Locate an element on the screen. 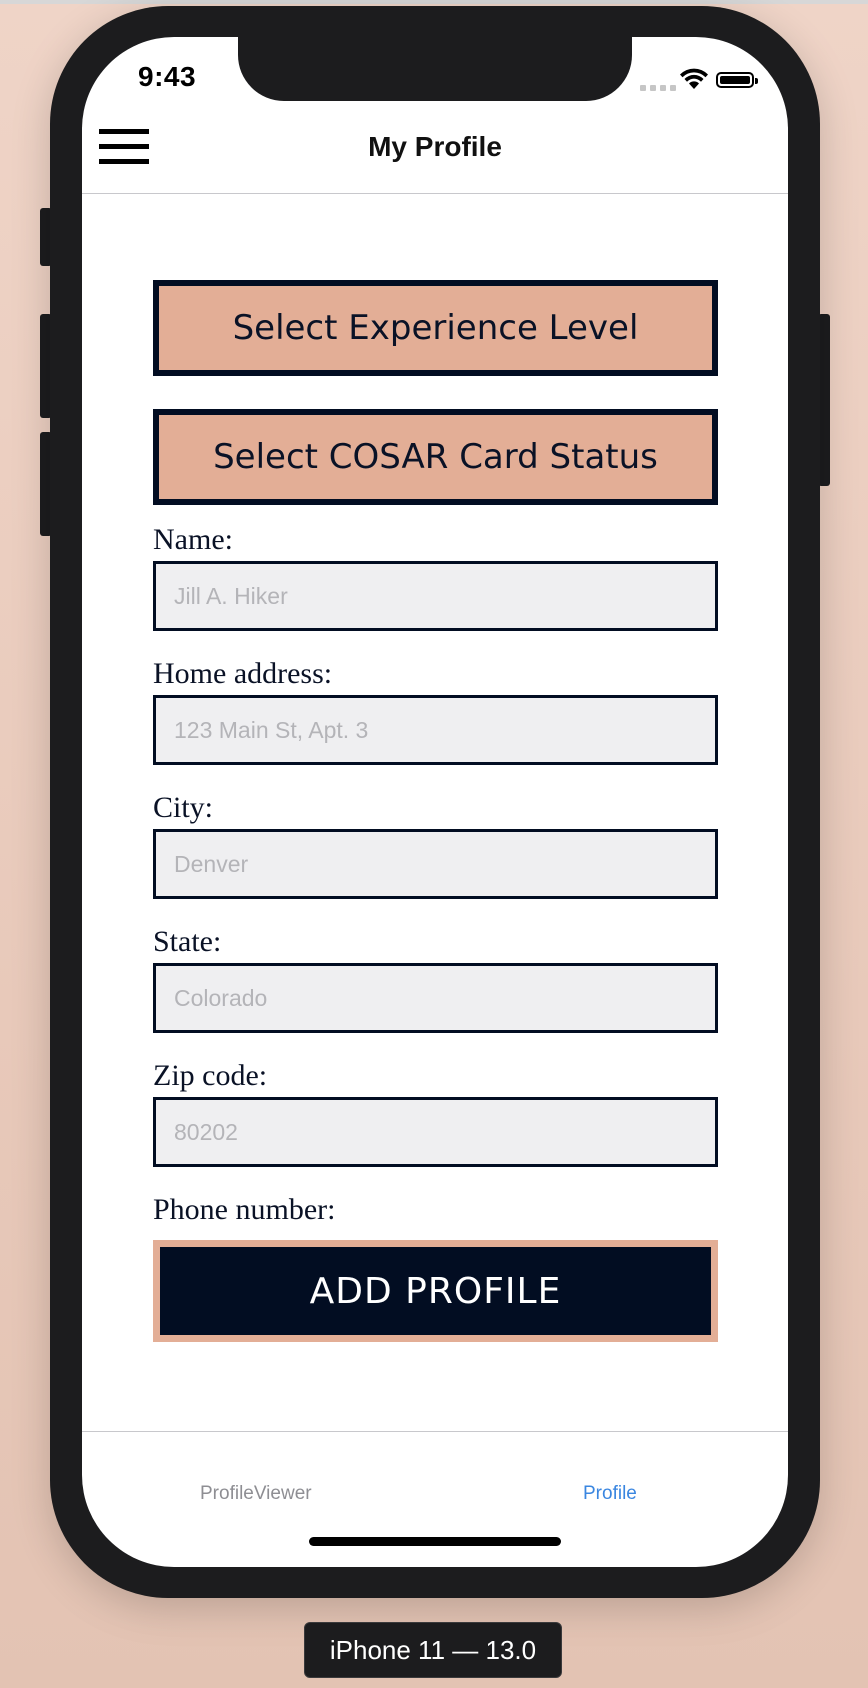 The height and width of the screenshot is (1688, 868). select-experience-level-button: Select Experience Level is located at coordinates (435, 328).